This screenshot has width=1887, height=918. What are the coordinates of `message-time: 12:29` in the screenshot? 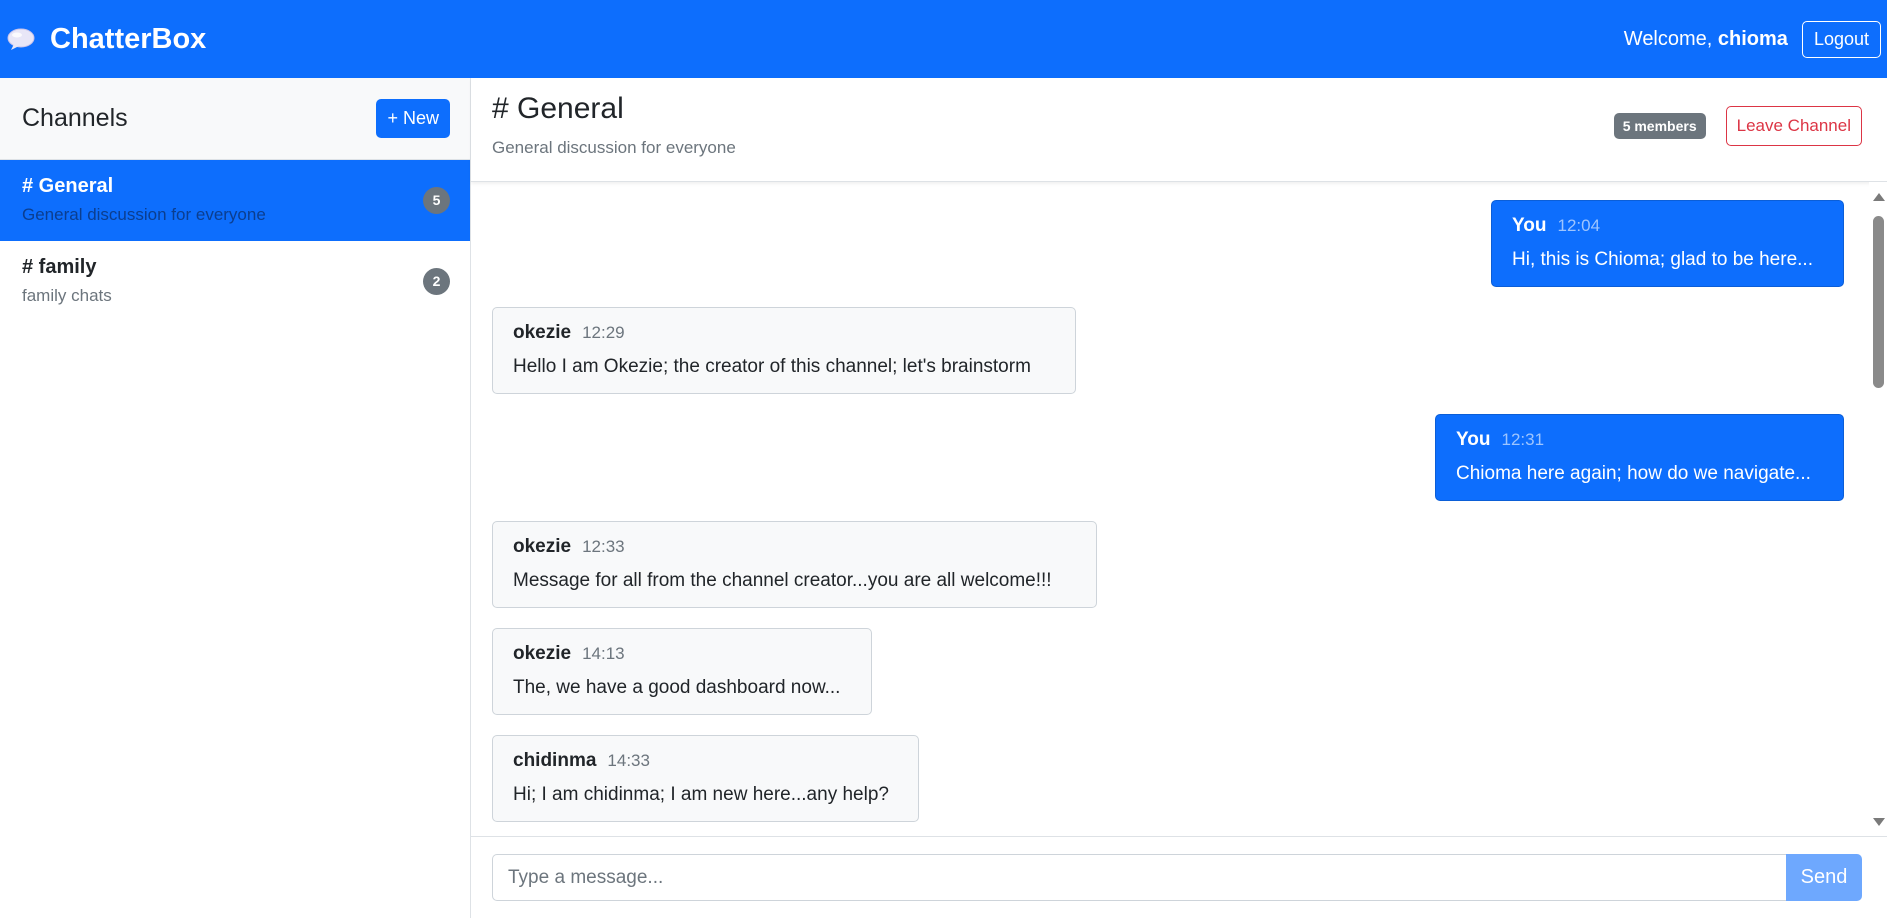 It's located at (603, 332).